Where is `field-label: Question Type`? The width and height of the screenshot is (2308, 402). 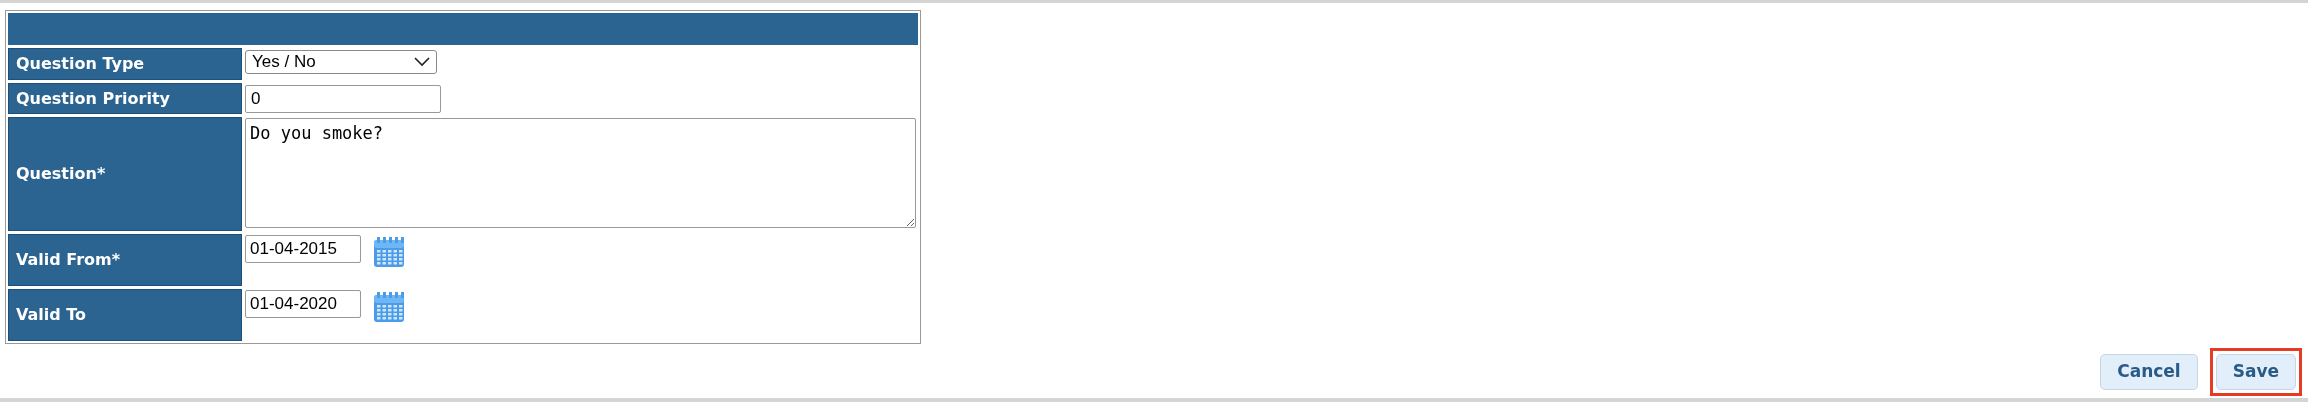
field-label: Question Type is located at coordinates (125, 64).